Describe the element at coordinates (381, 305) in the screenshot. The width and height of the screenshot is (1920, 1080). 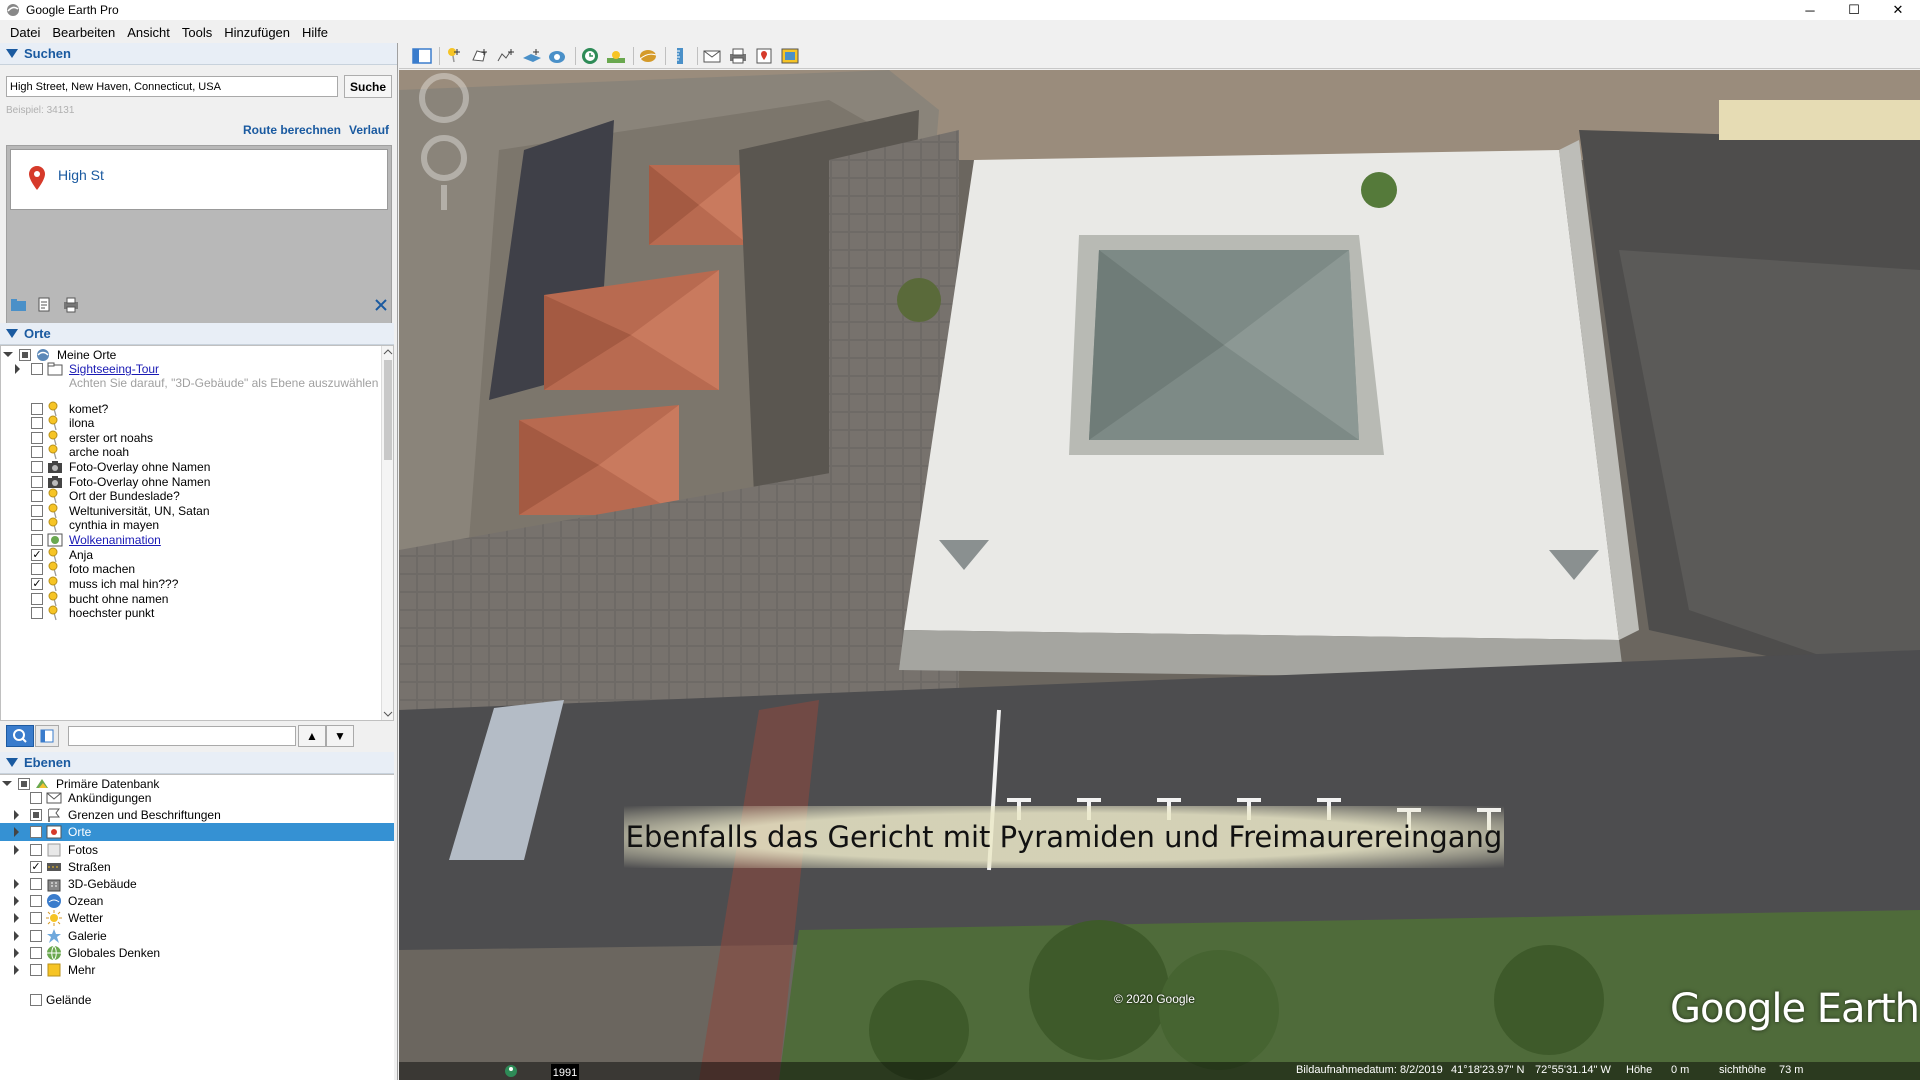
I see `close-search-icon` at that location.